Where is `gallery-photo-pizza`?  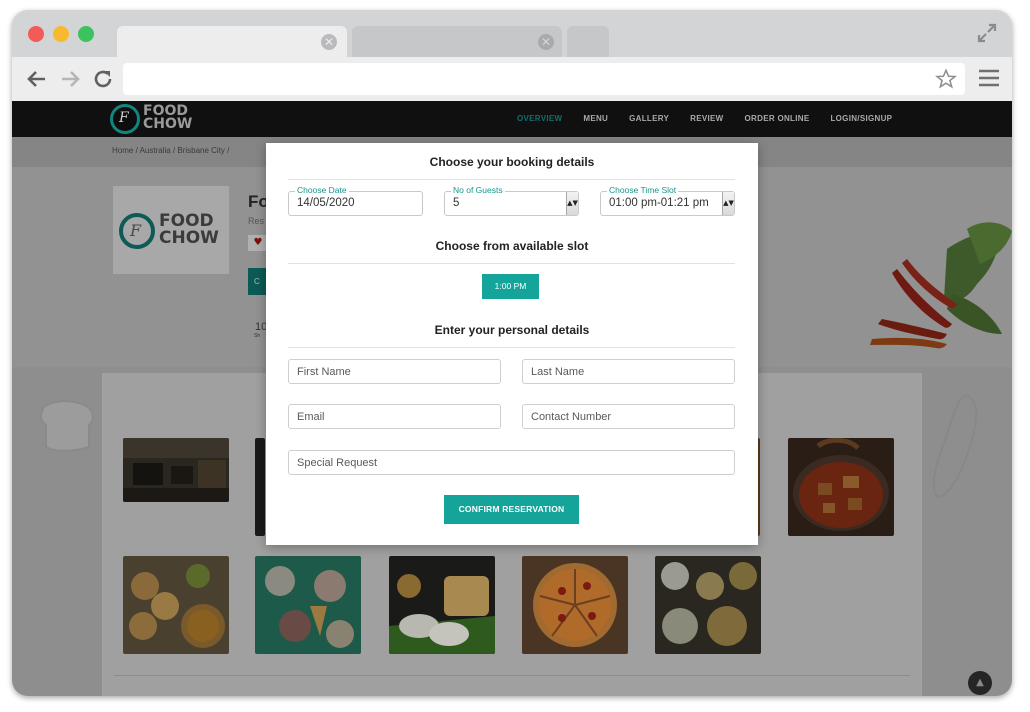 gallery-photo-pizza is located at coordinates (575, 605).